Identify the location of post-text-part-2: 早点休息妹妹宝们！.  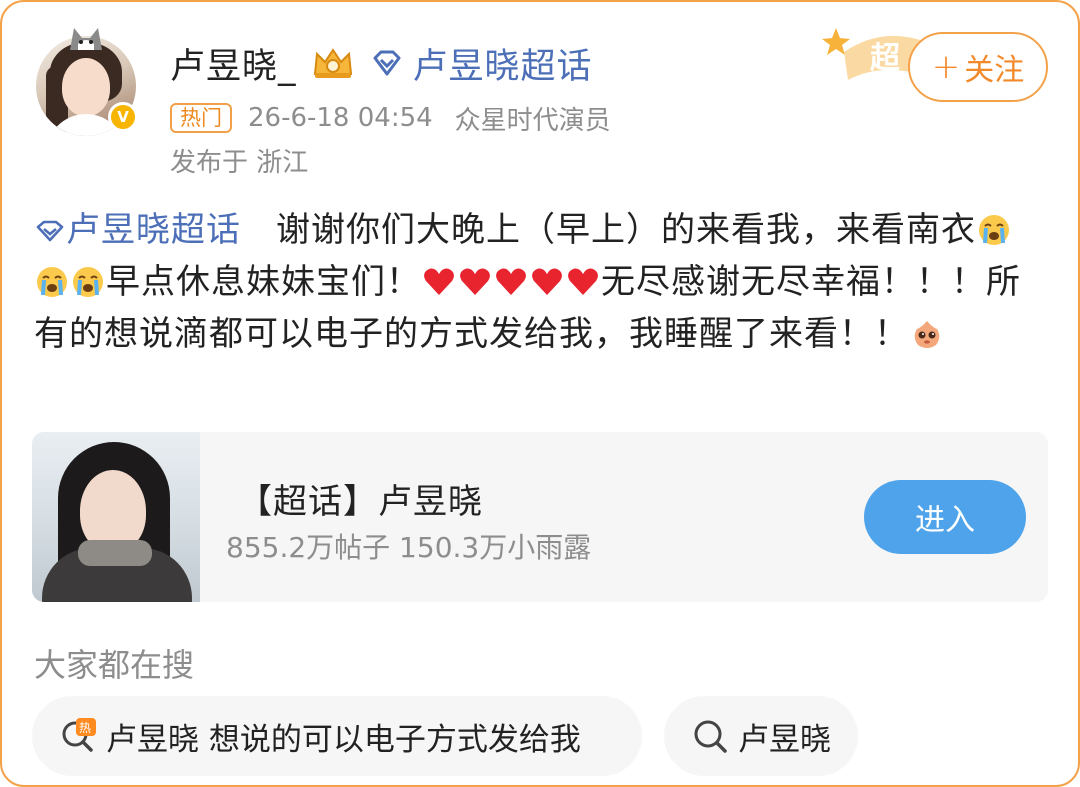
(263, 282).